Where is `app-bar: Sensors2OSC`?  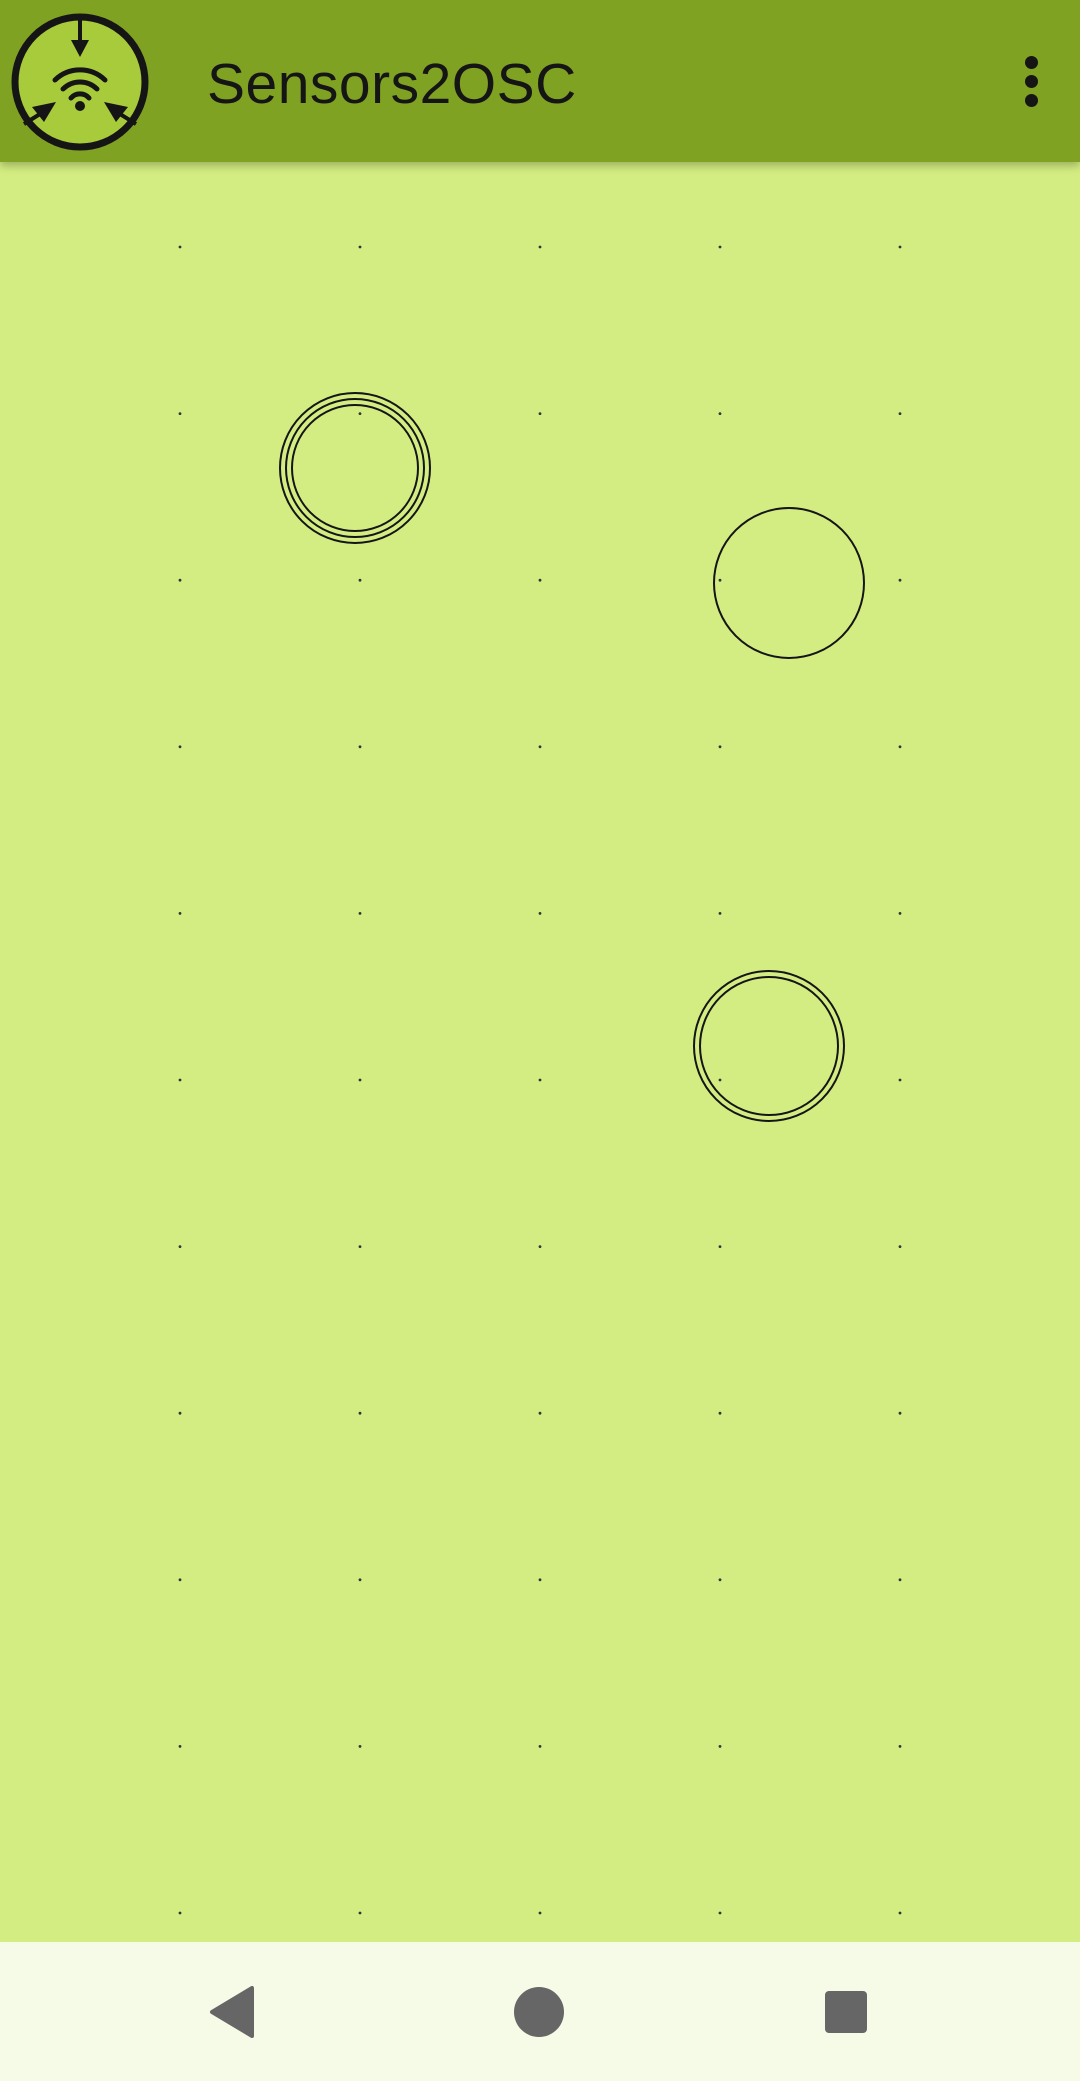 app-bar: Sensors2OSC is located at coordinates (540, 81).